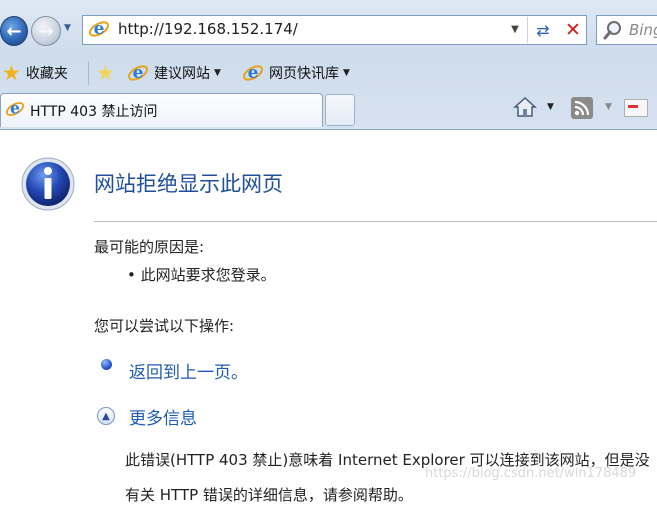 The width and height of the screenshot is (657, 505). Describe the element at coordinates (46, 74) in the screenshot. I see `favorites-label: 收藏夹` at that location.